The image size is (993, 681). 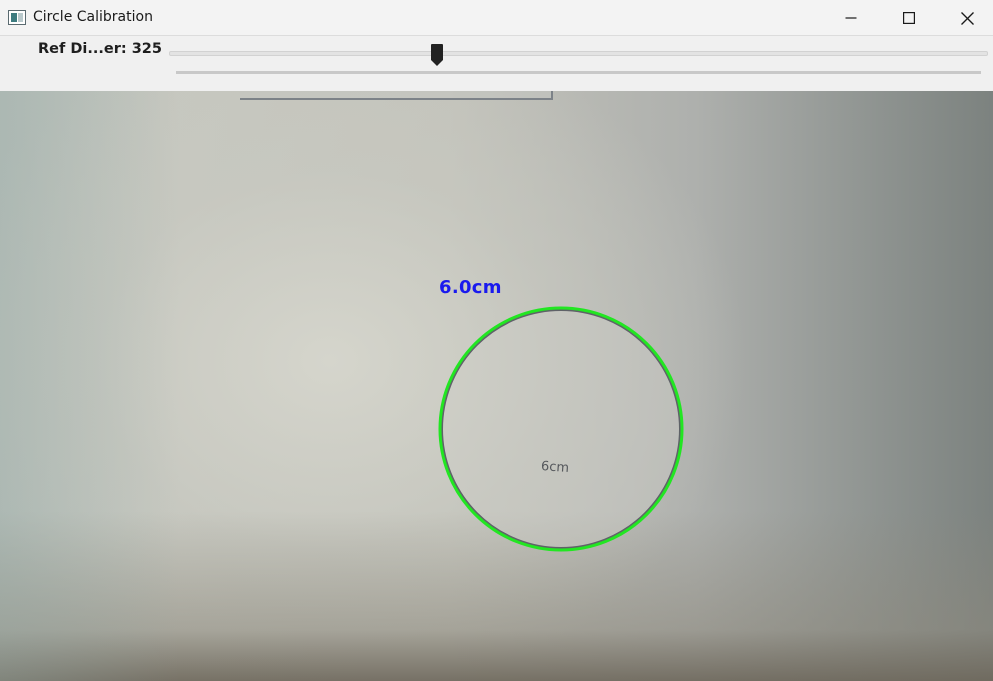 I want to click on trackbar-slider, so click(x=578, y=53).